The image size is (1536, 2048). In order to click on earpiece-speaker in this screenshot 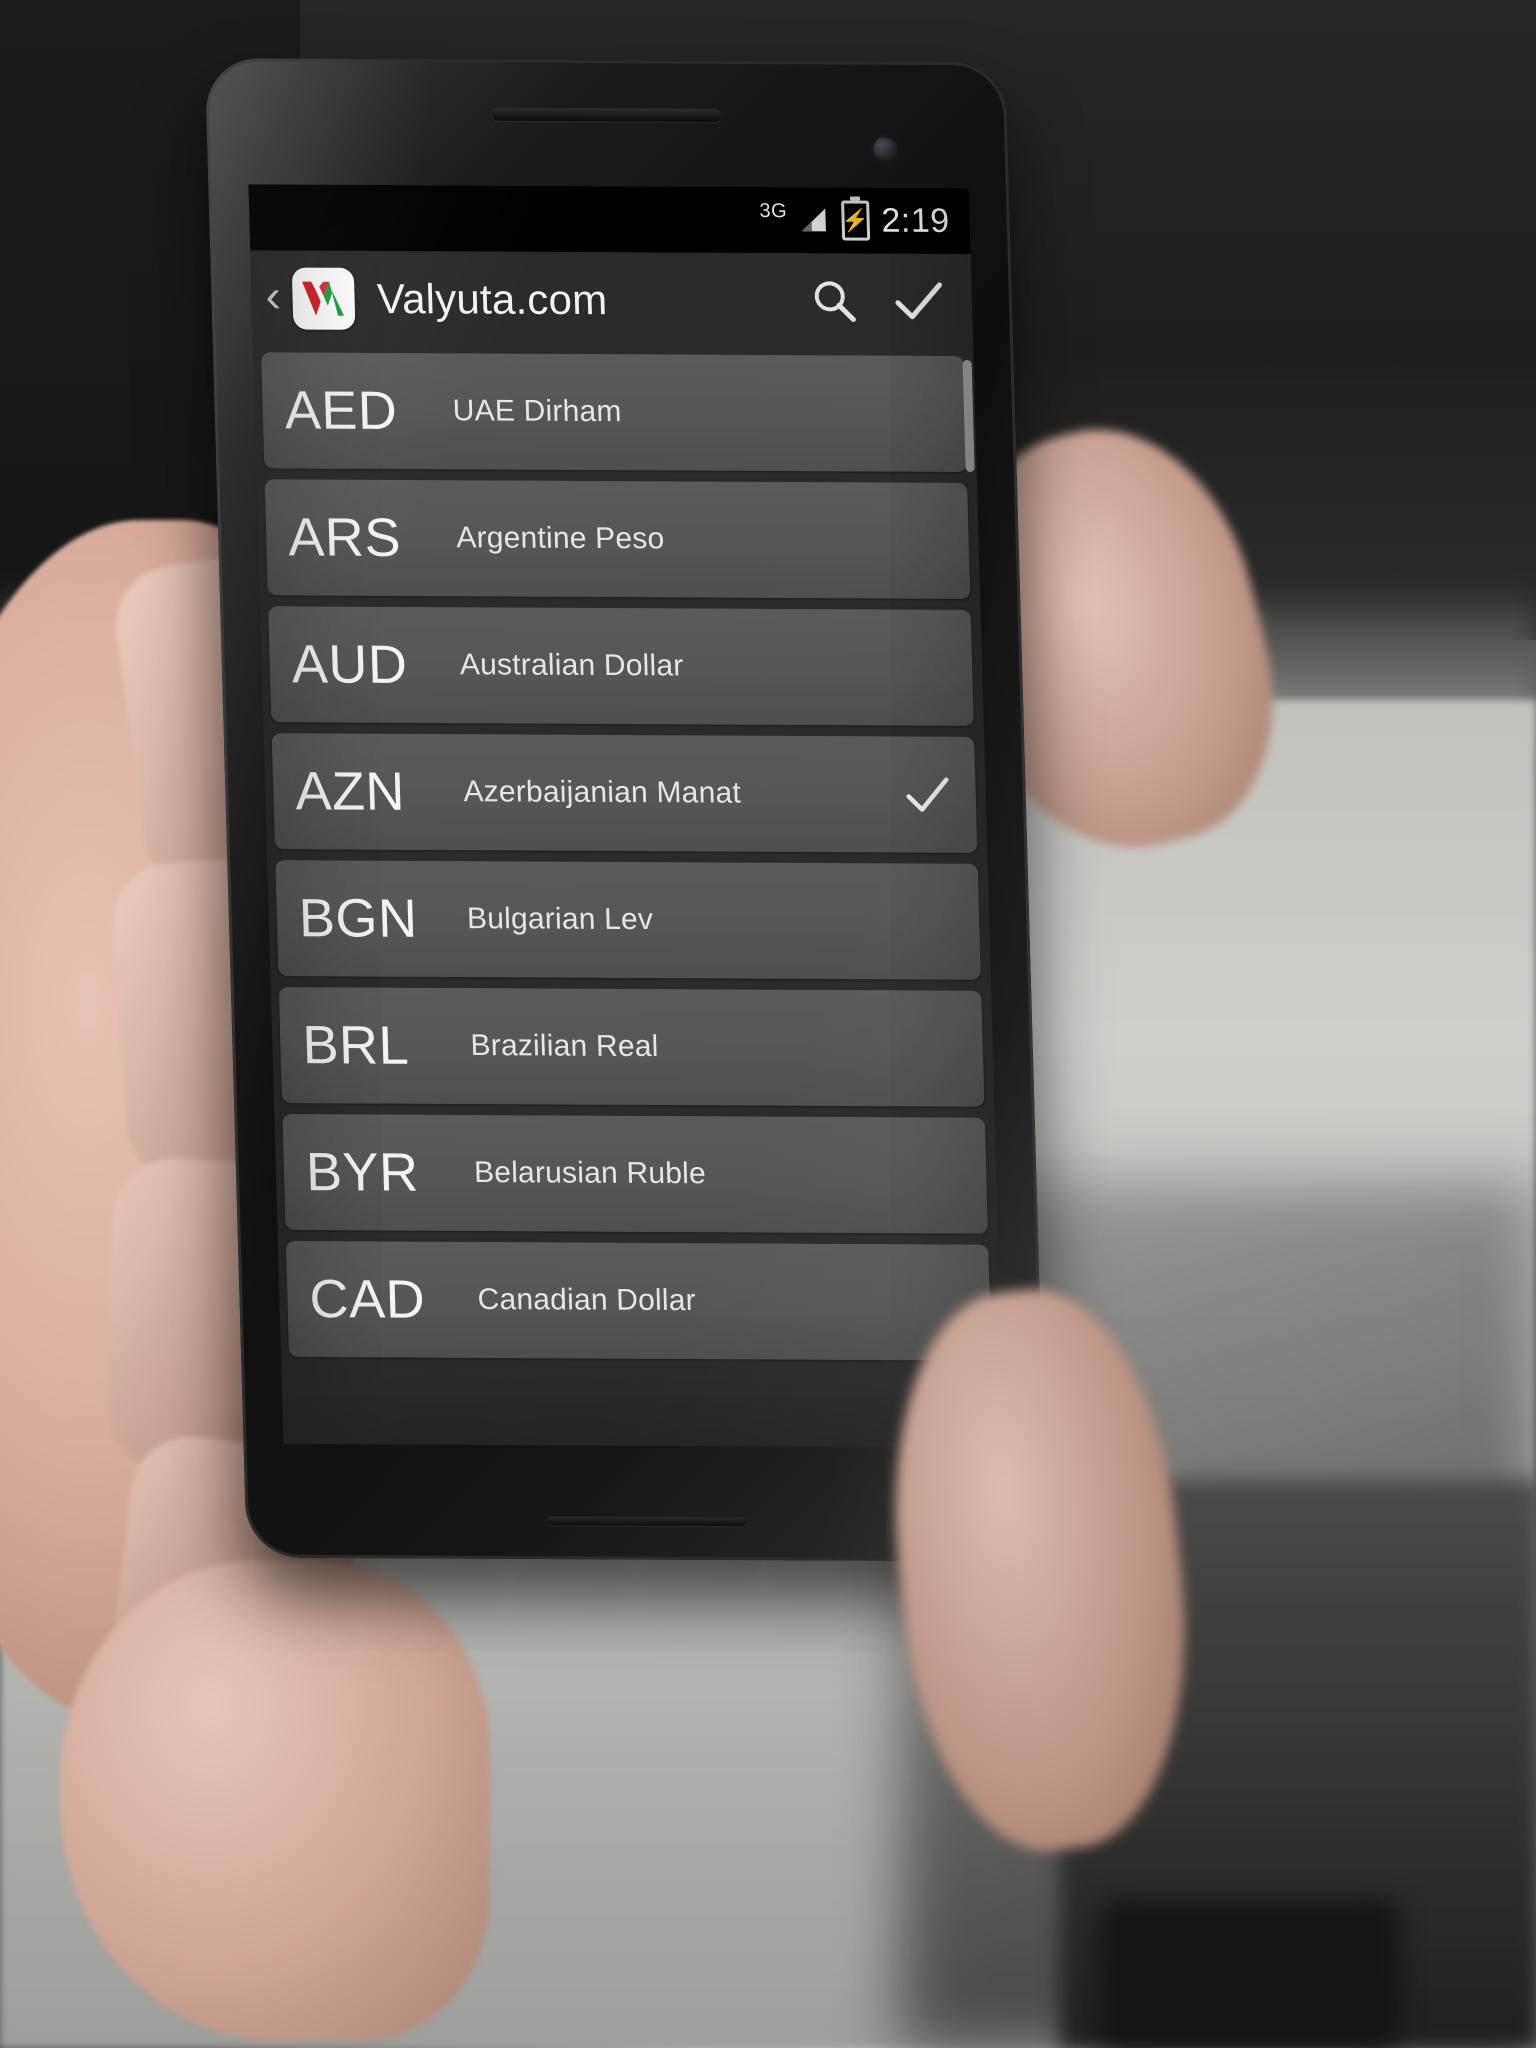, I will do `click(606, 114)`.